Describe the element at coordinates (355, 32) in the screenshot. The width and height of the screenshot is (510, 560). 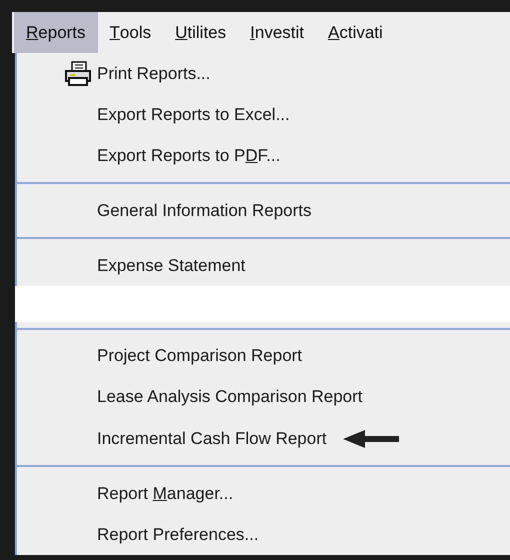
I see `menu-title: Activati` at that location.